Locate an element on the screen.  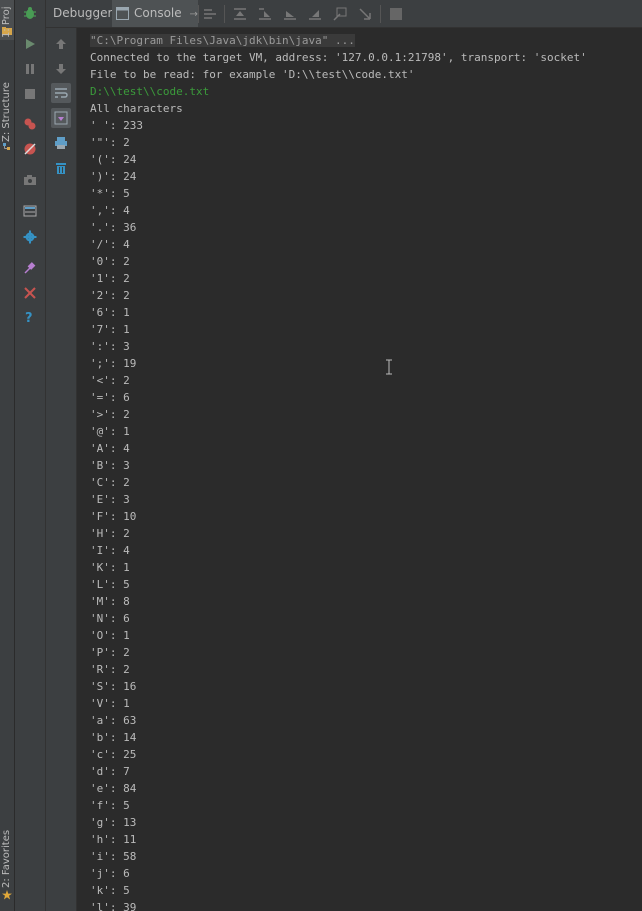
force-step-into-button is located at coordinates (290, 14).